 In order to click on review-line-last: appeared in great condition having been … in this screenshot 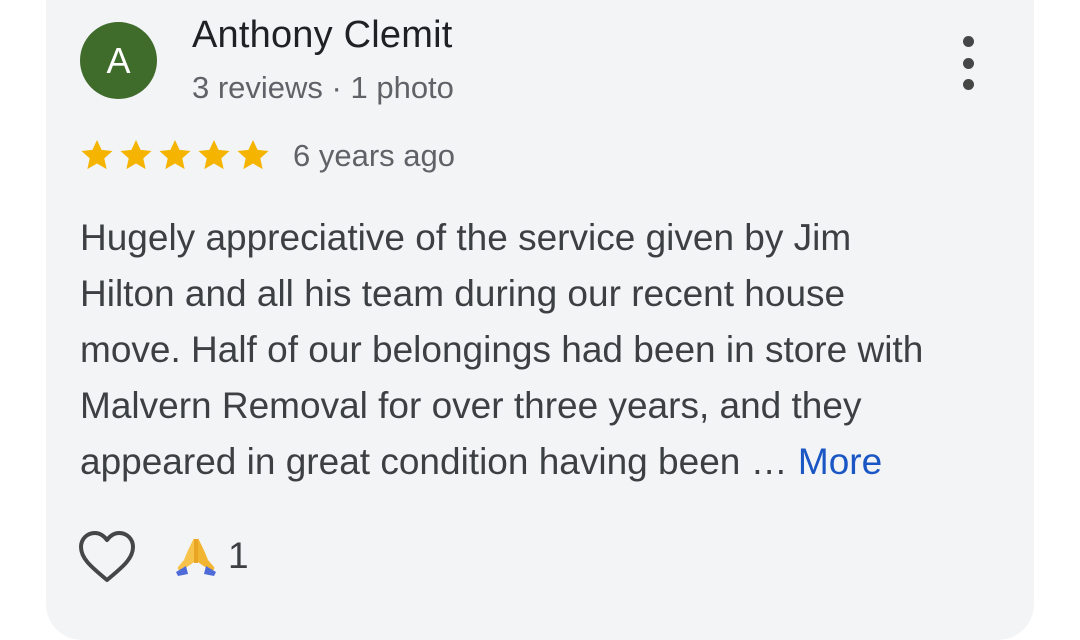, I will do `click(540, 462)`.